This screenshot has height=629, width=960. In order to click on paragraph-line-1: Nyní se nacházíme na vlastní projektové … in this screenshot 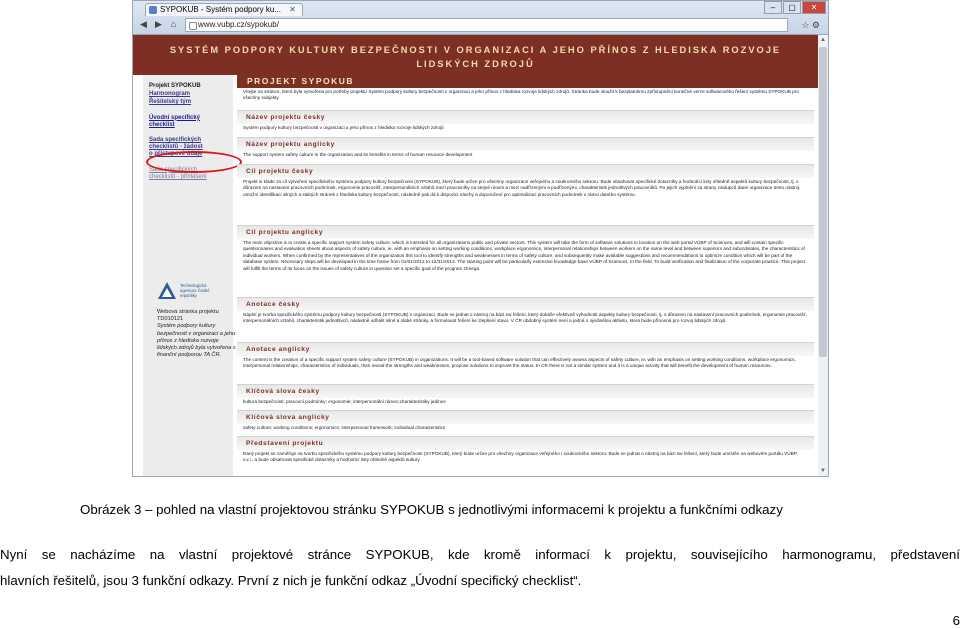, I will do `click(480, 554)`.